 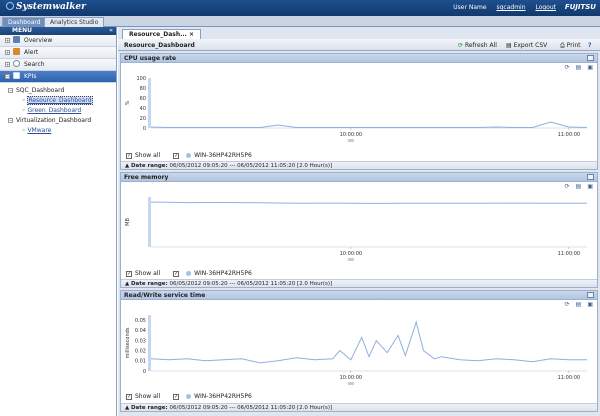 What do you see at coordinates (562, 45) in the screenshot?
I see `print-icon: ⎙` at bounding box center [562, 45].